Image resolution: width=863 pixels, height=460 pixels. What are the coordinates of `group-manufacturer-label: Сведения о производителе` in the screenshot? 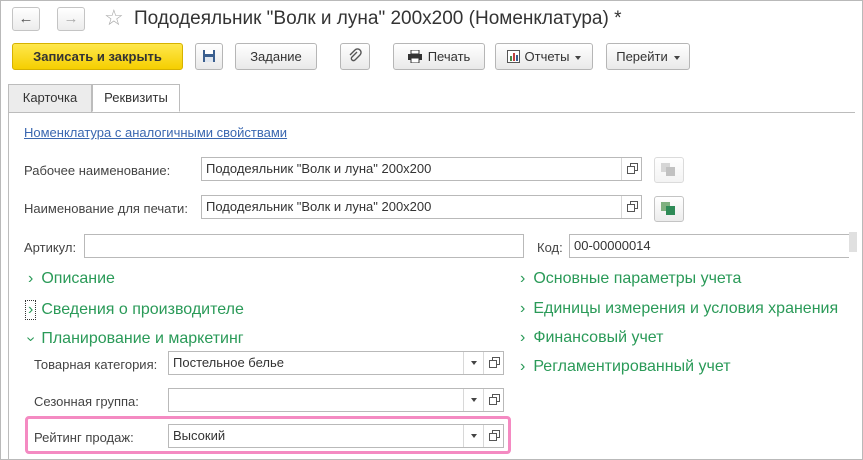 It's located at (142, 309).